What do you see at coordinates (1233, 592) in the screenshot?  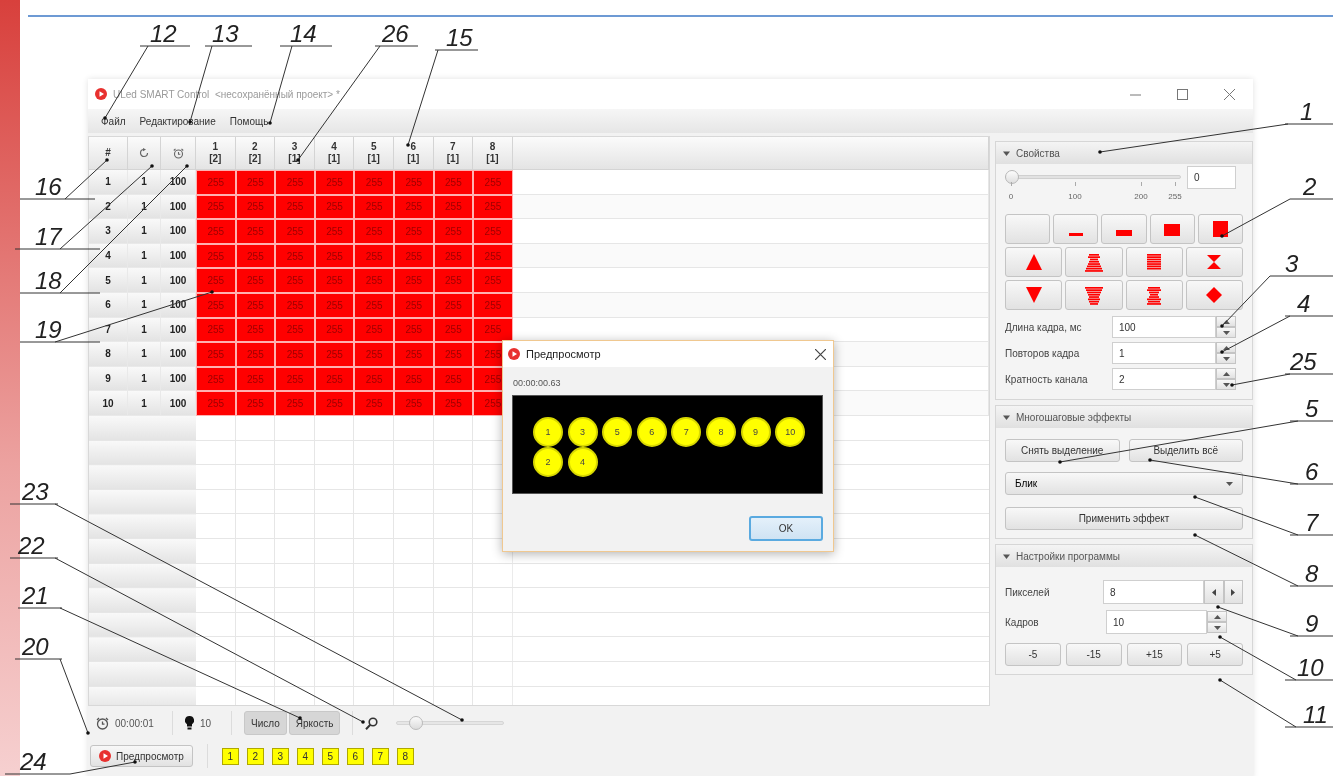 I see `increment-button` at bounding box center [1233, 592].